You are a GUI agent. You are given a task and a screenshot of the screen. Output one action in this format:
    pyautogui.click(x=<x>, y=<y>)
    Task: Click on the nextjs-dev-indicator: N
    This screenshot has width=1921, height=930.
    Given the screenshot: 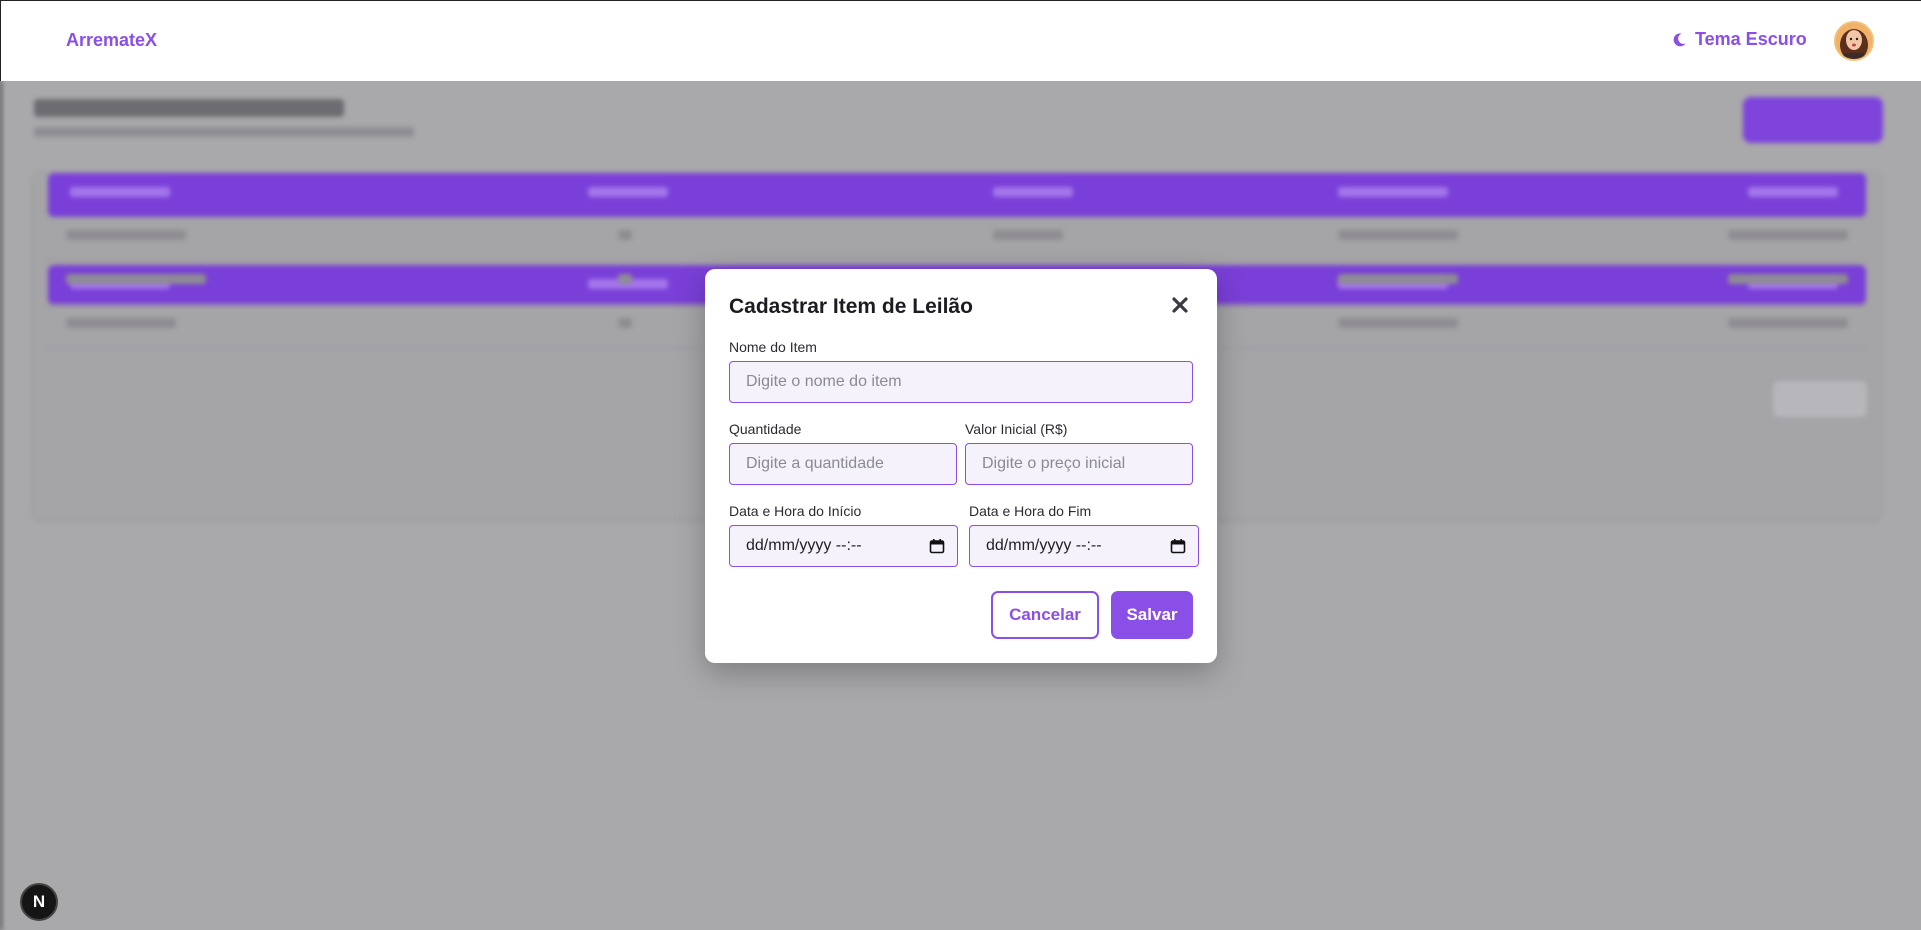 What is the action you would take?
    pyautogui.click(x=39, y=902)
    